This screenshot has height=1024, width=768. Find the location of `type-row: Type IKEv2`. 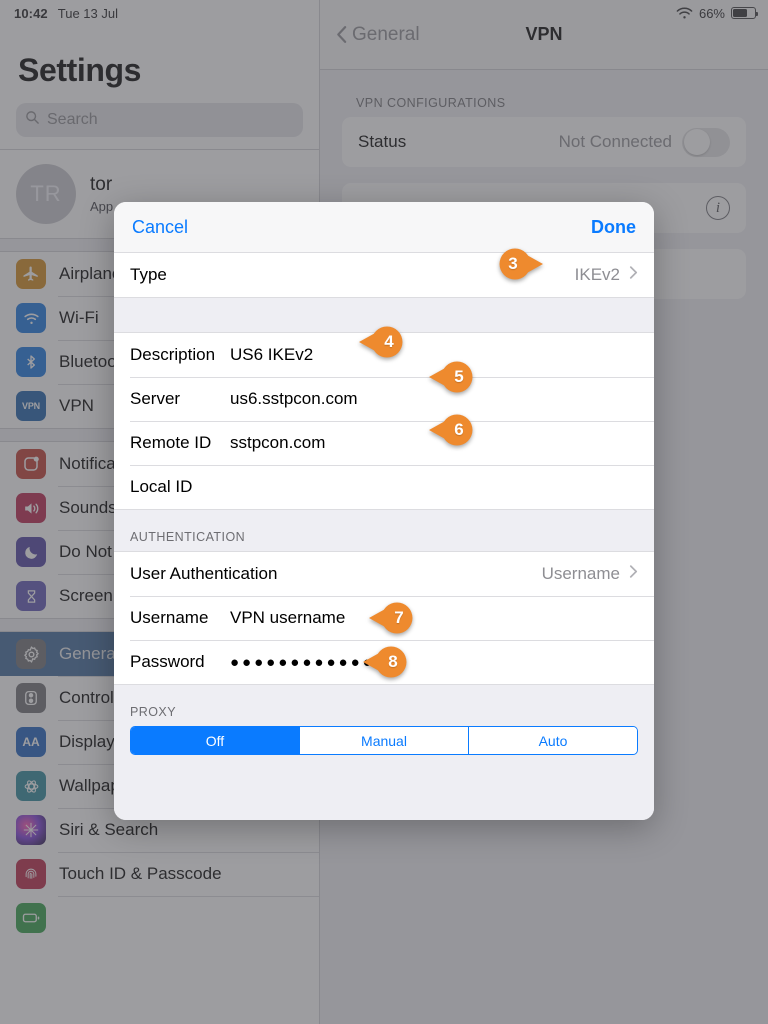

type-row: Type IKEv2 is located at coordinates (384, 275).